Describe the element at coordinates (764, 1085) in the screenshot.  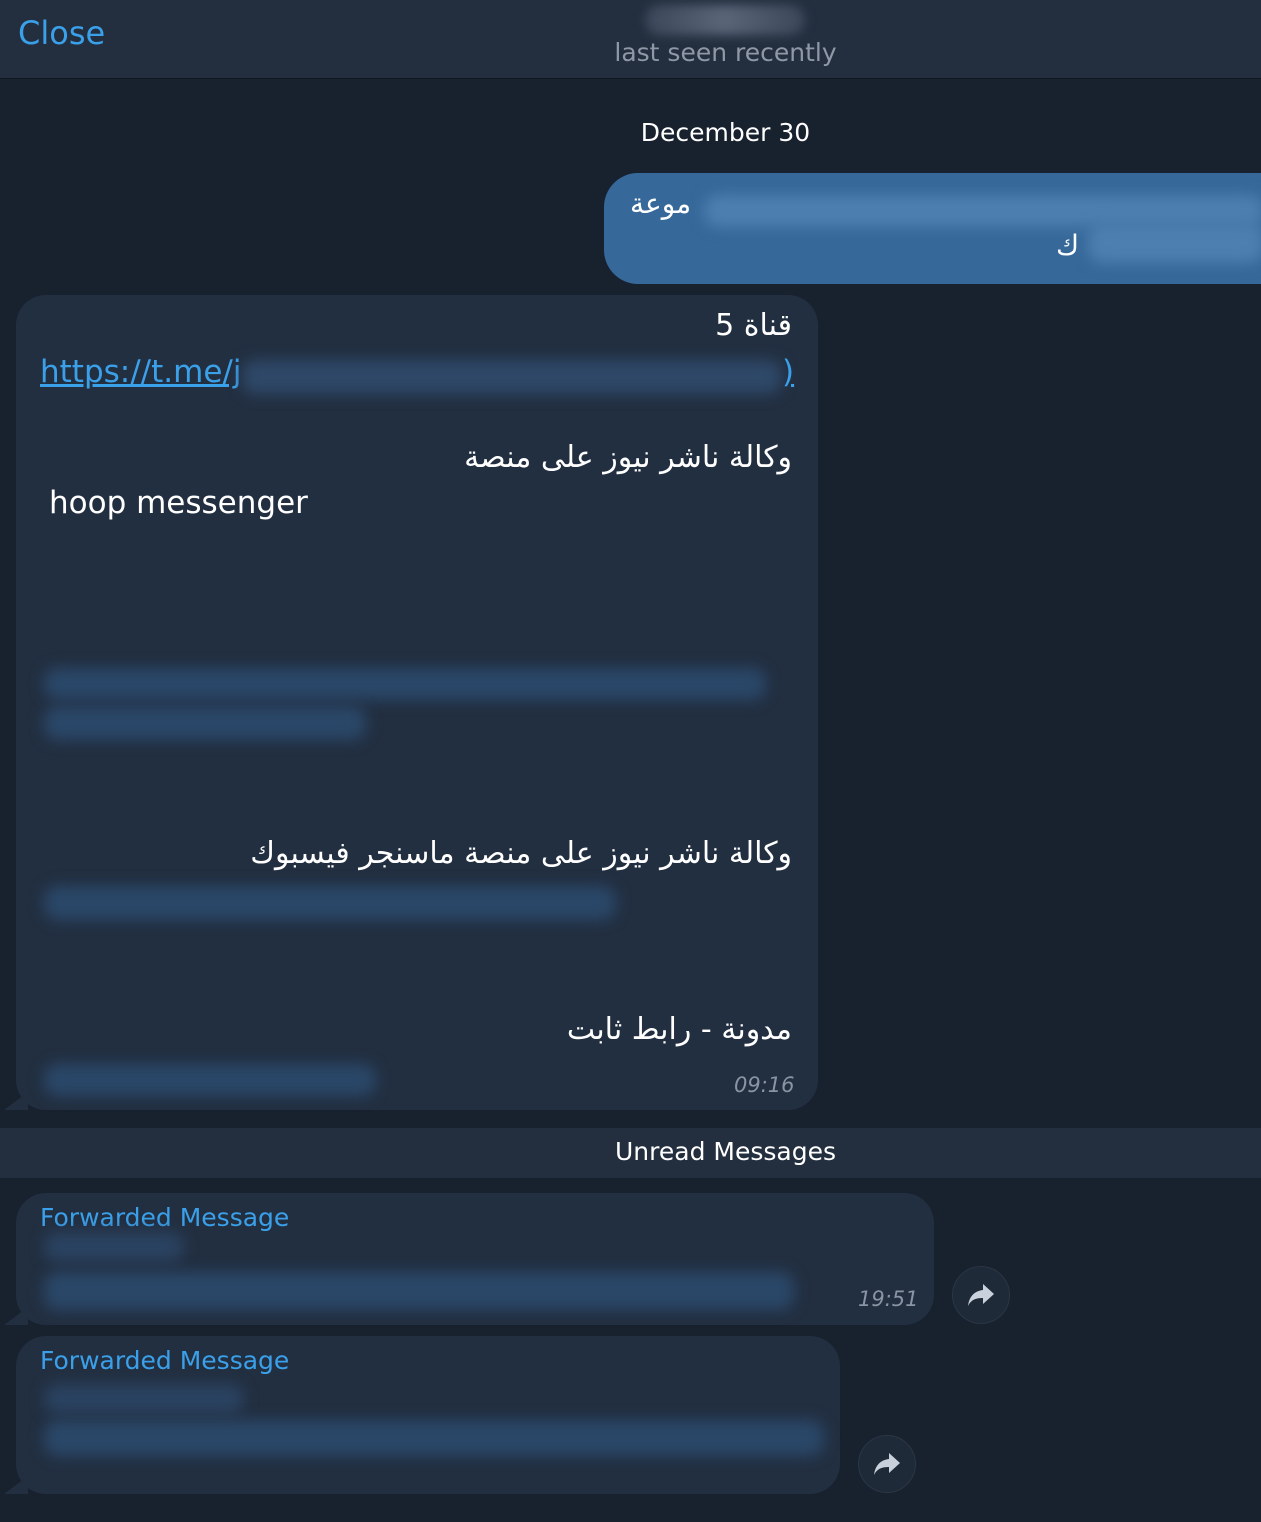
I see `message-time: 09:16` at that location.